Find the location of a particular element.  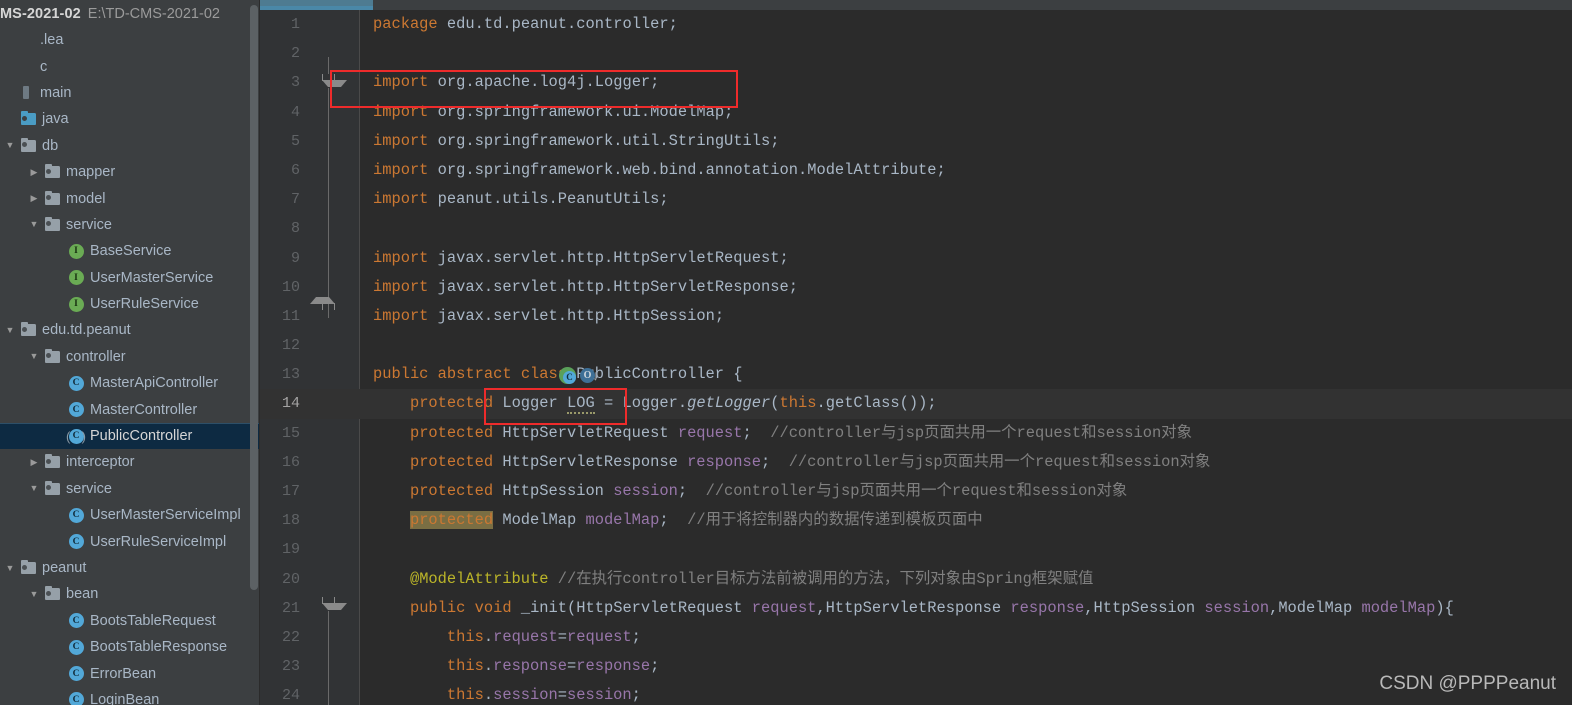

fold-marker-imports-end is located at coordinates (328, 306).